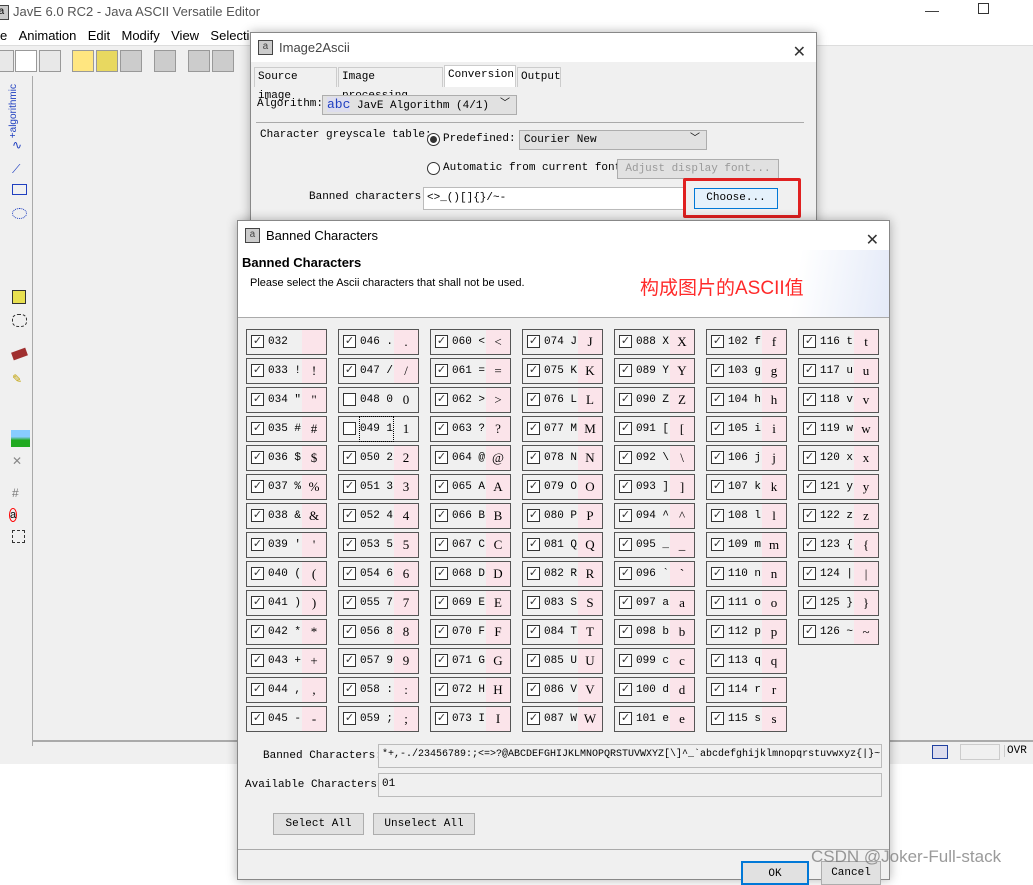  I want to click on char-cell-62: ✓ 062 > >, so click(470, 400).